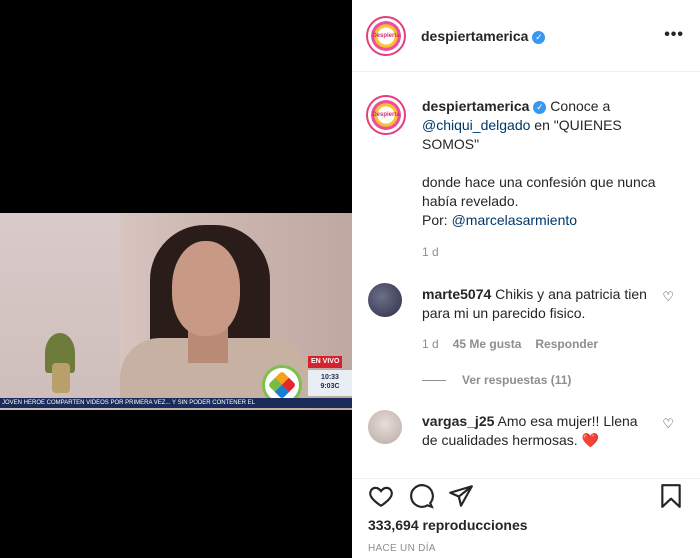 Image resolution: width=700 pixels, height=558 pixels. What do you see at coordinates (386, 115) in the screenshot?
I see `caption-avatar: Despierta` at bounding box center [386, 115].